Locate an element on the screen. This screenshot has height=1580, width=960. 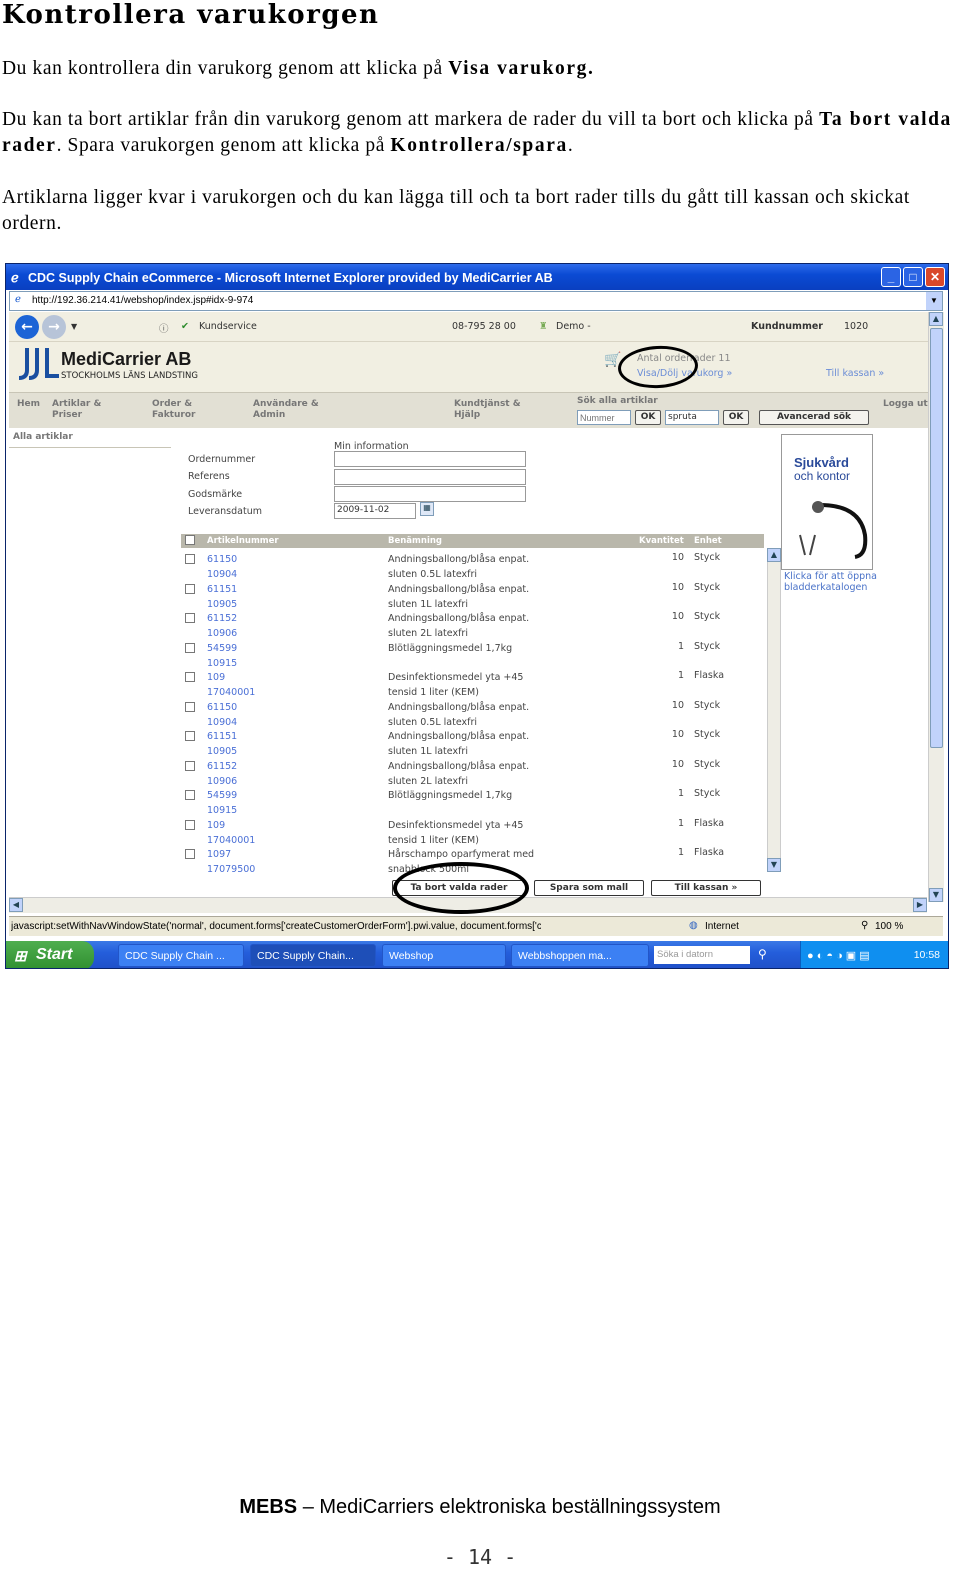
search-number-ok-button: OK is located at coordinates (648, 417).